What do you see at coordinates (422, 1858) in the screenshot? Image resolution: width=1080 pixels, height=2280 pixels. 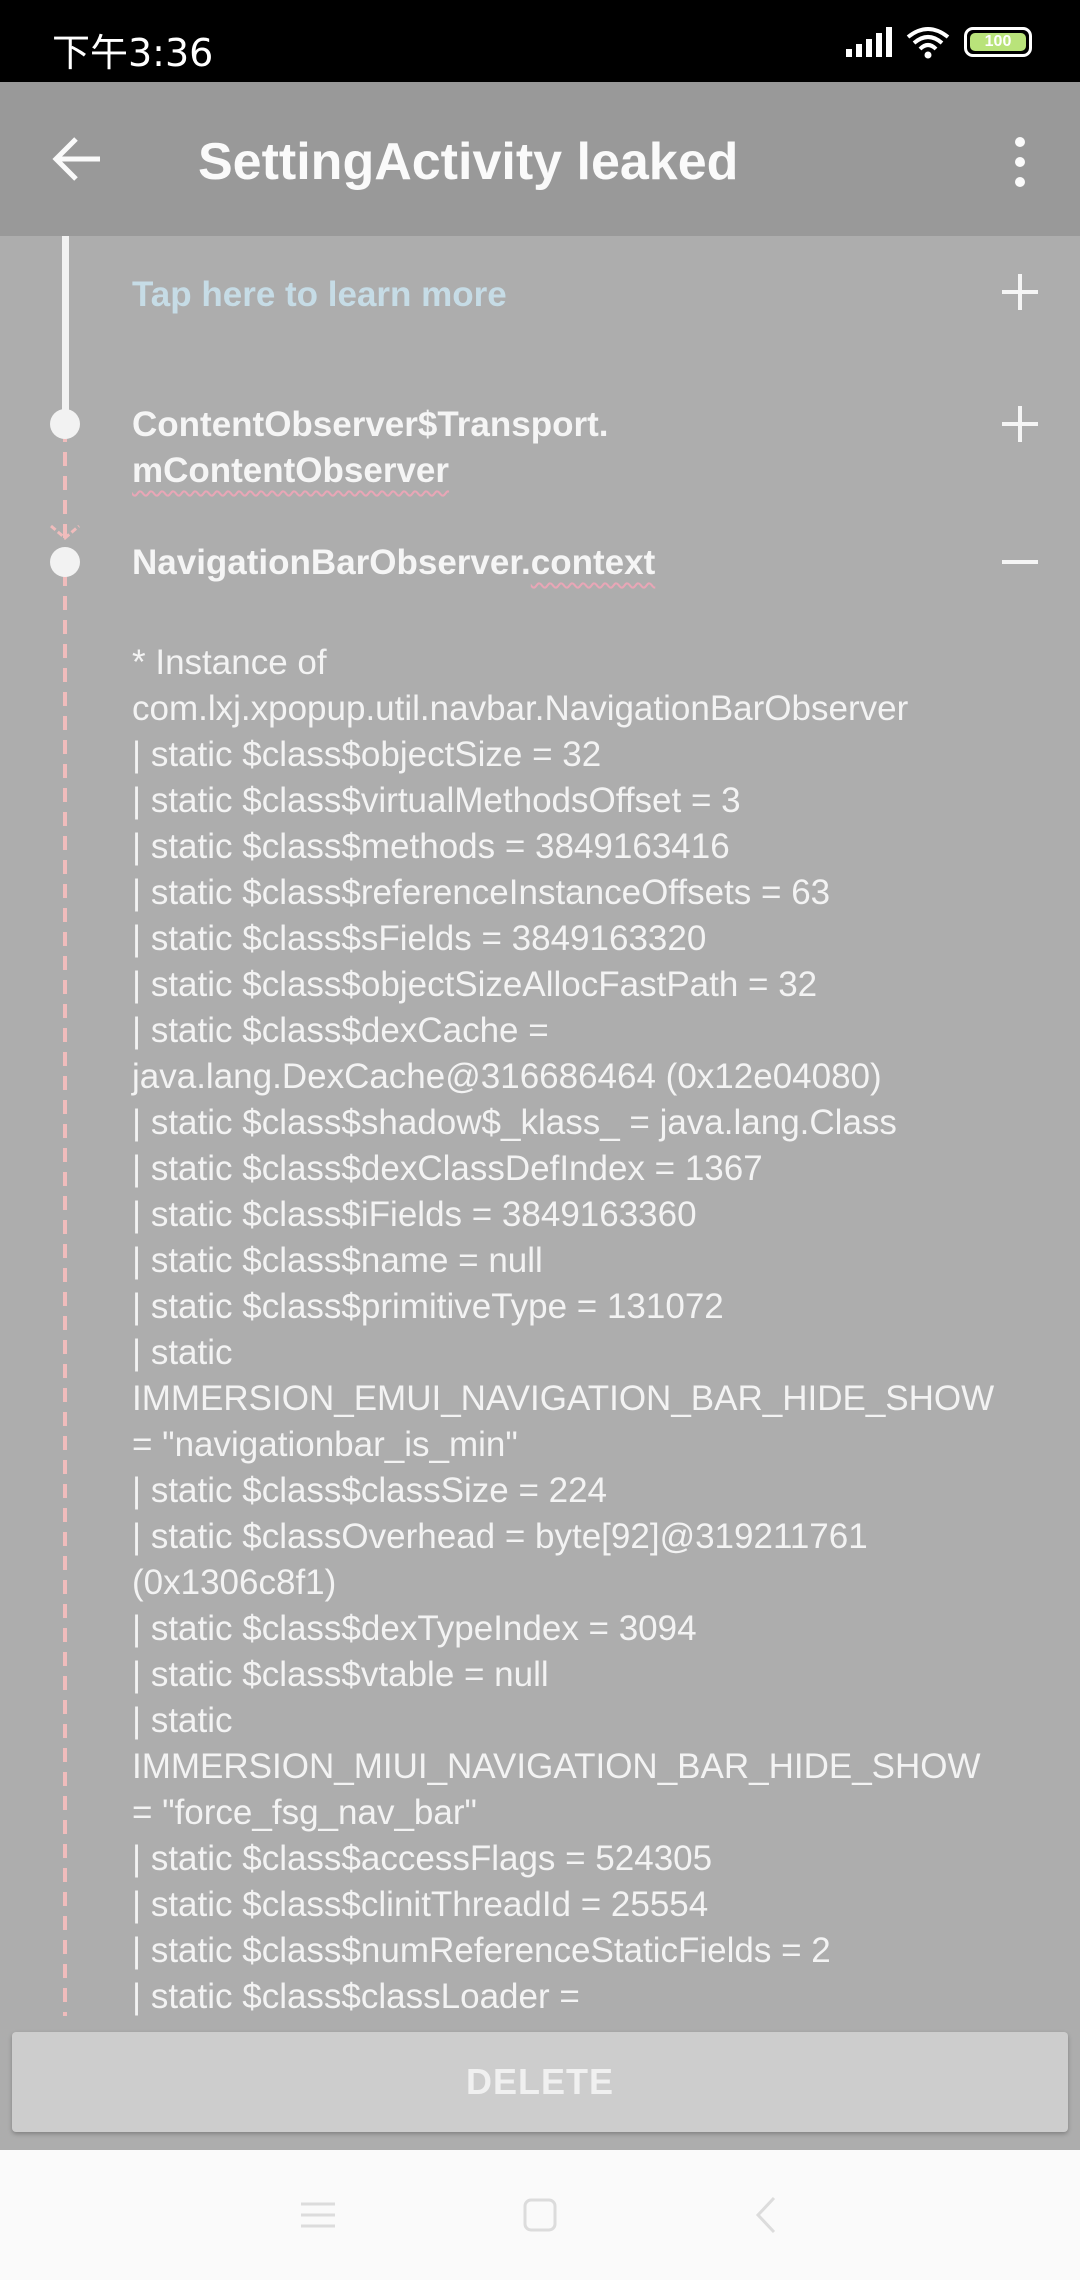 I see `detail-line: | static $class$accessFlags = 524305` at bounding box center [422, 1858].